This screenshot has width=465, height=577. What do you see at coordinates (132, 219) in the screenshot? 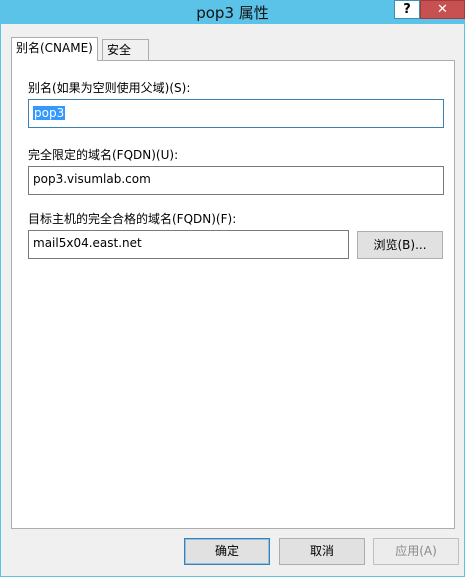
I see `target-host-label: 目标主机的完全合格的域名(FQDN)(F):` at bounding box center [132, 219].